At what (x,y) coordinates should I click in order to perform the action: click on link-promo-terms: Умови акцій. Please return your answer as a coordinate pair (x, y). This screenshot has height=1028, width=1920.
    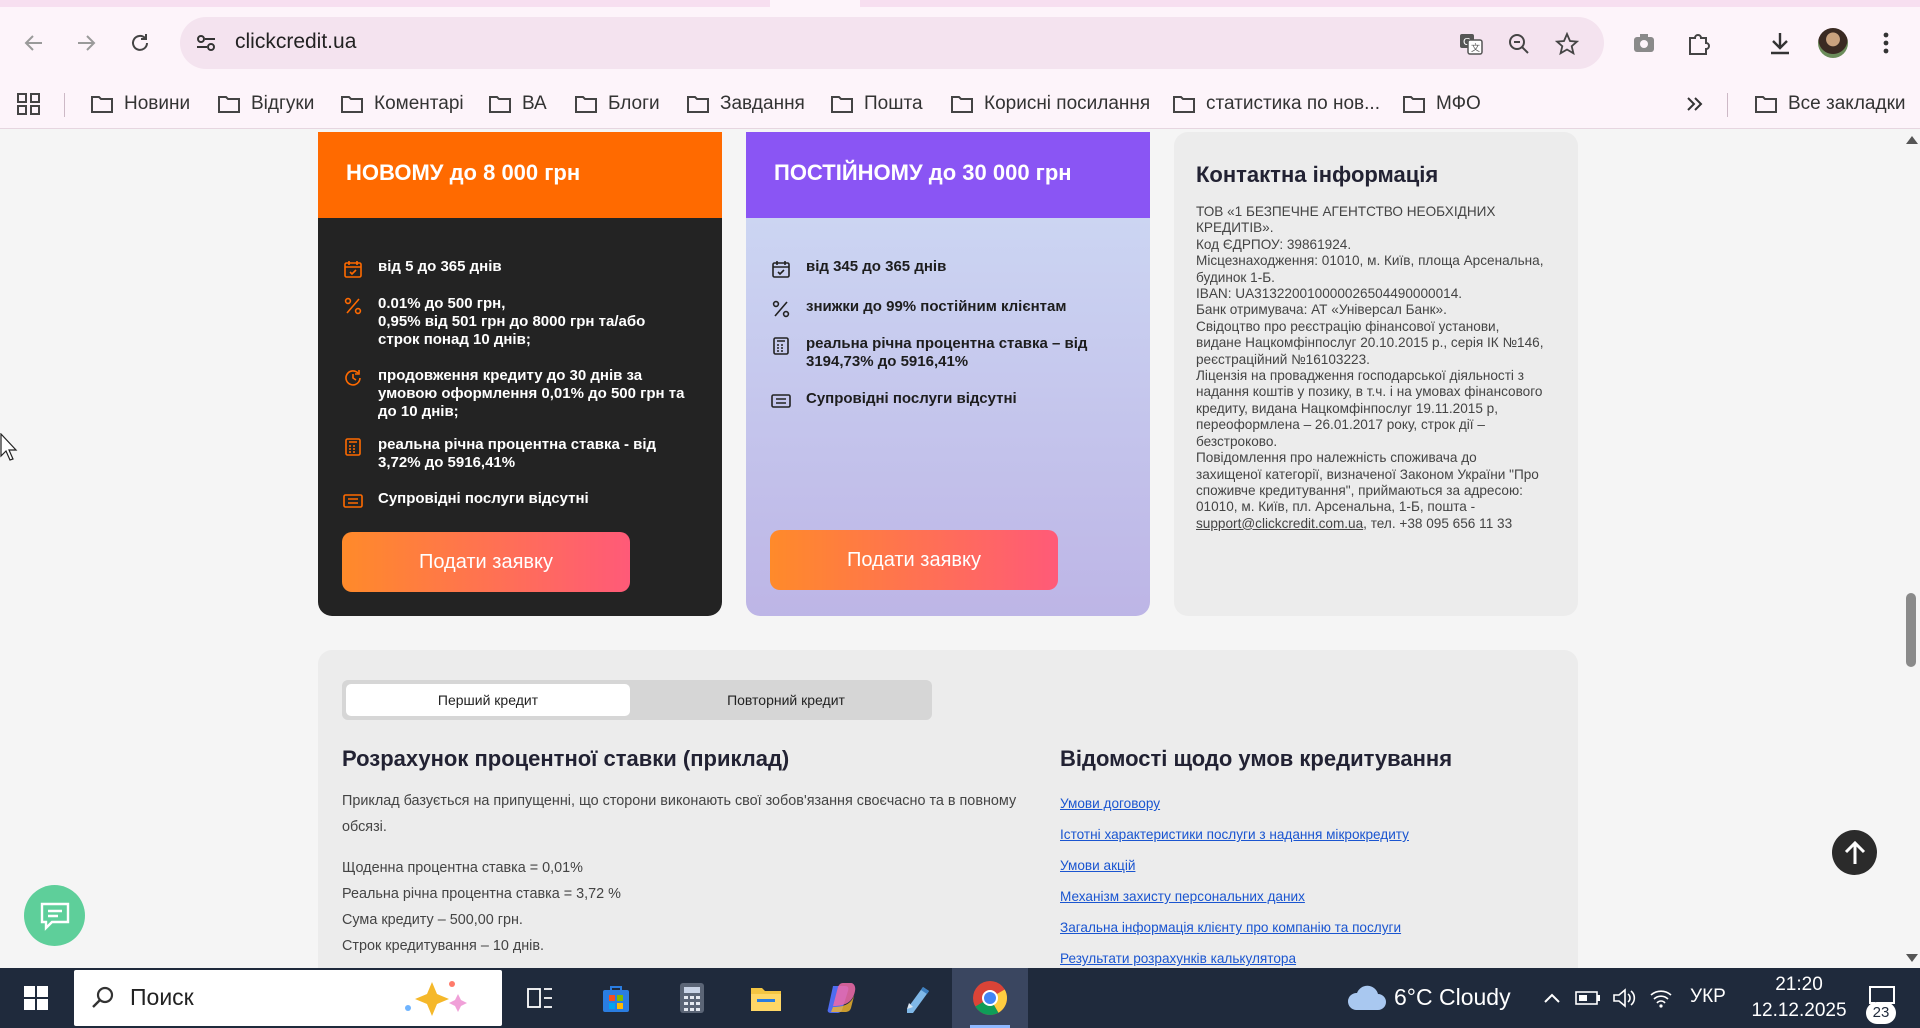
    Looking at the image, I should click on (1097, 865).